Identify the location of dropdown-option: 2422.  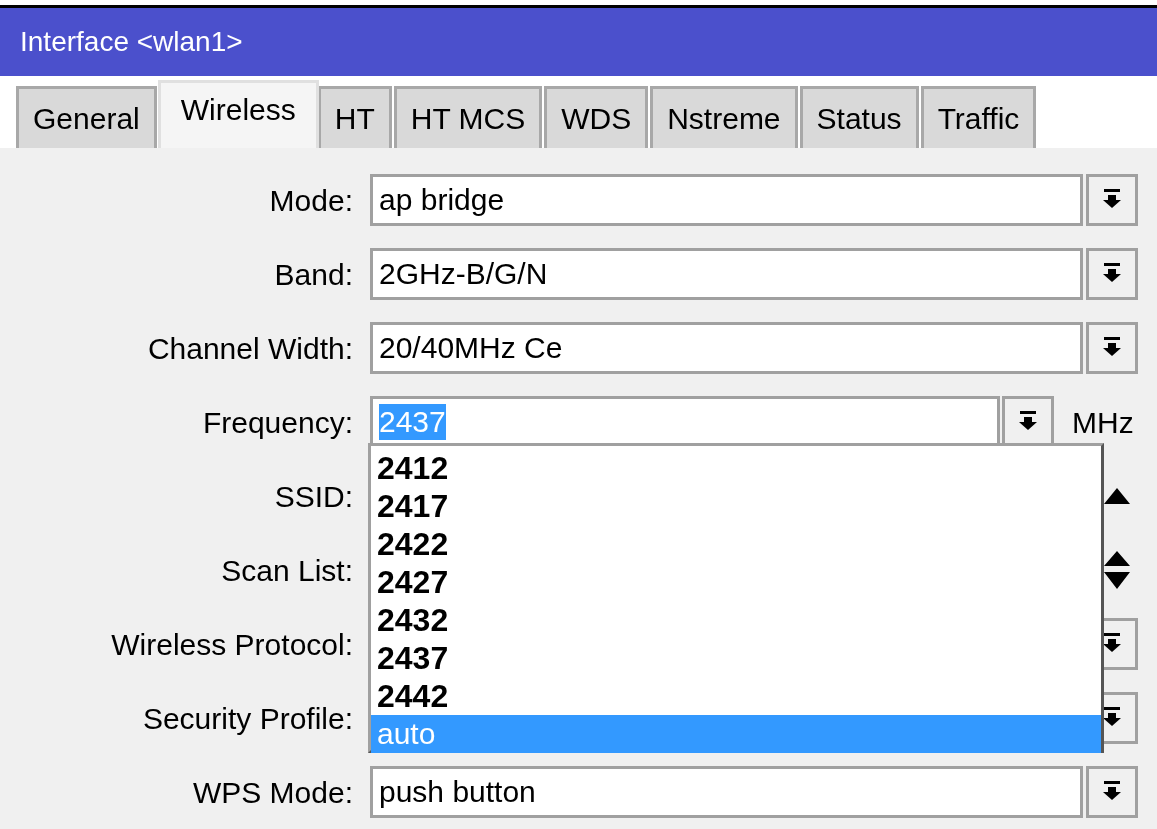
(736, 544).